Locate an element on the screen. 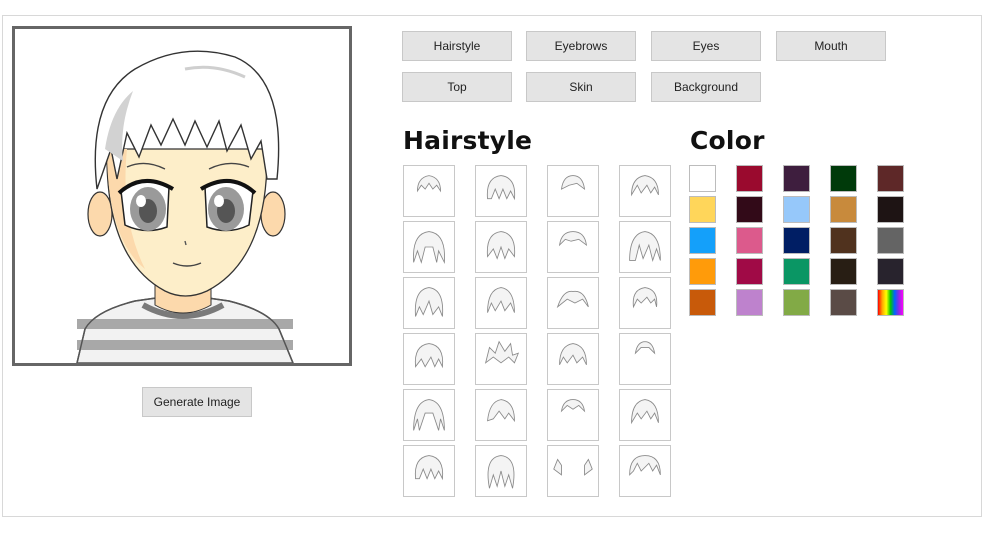 The height and width of the screenshot is (560, 984). generate-image-button: Generate Image is located at coordinates (197, 402).